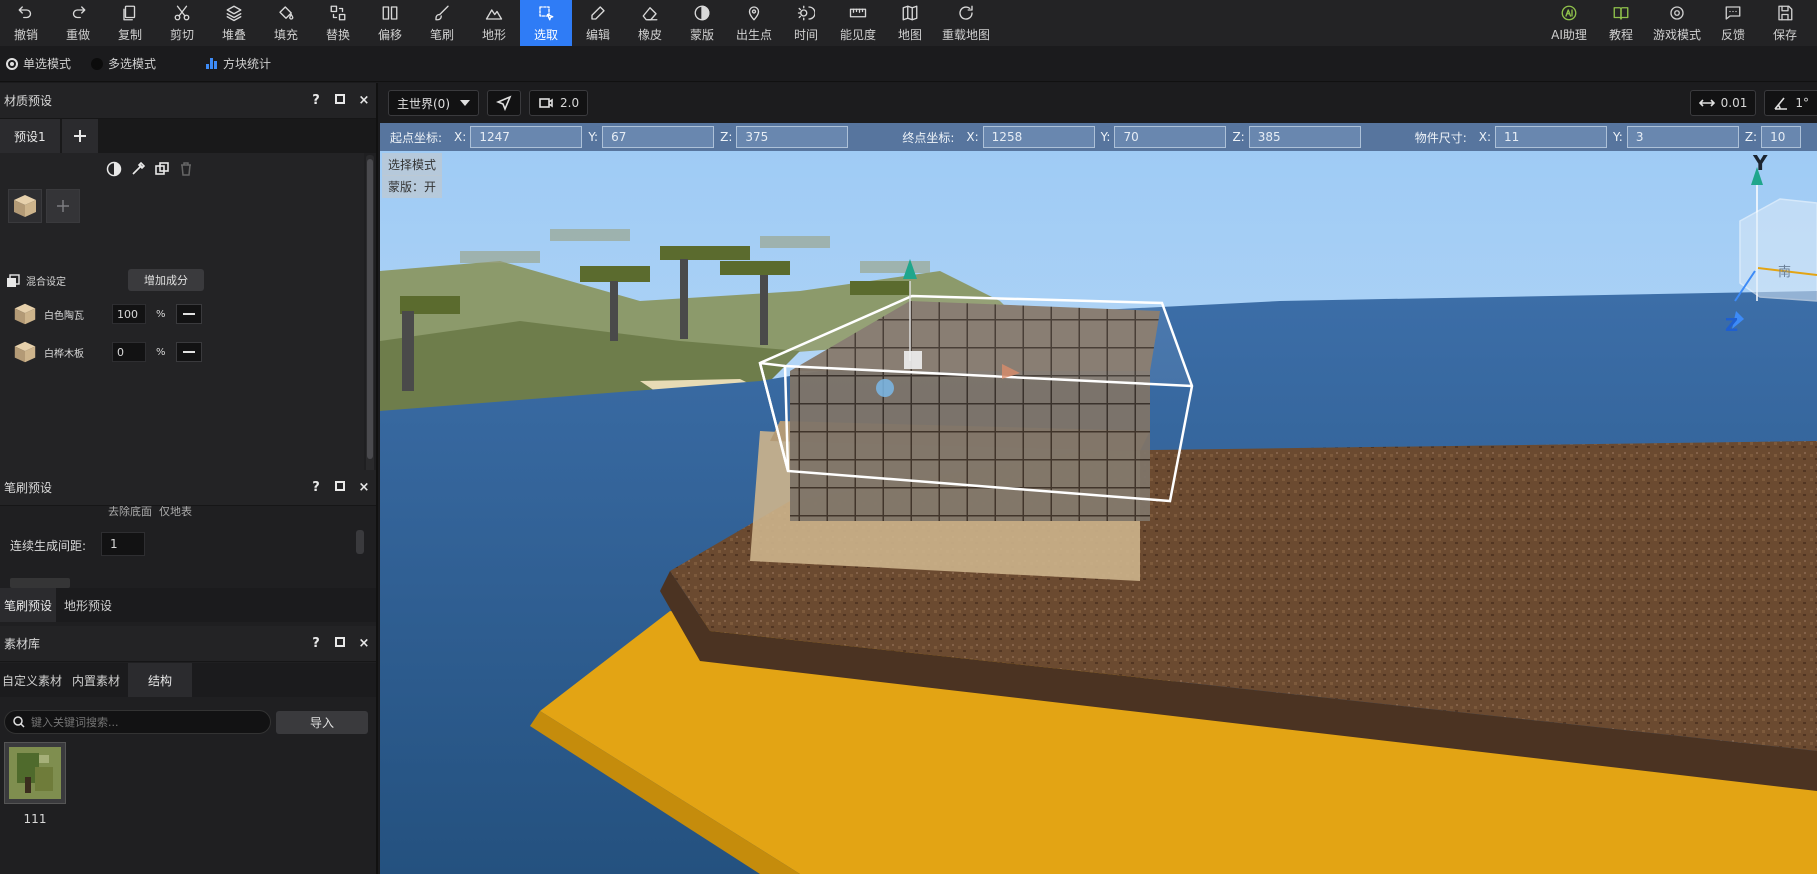 Image resolution: width=1817 pixels, height=874 pixels. Describe the element at coordinates (28, 488) in the screenshot. I see `brush-panel-title: 笔刷预设` at that location.